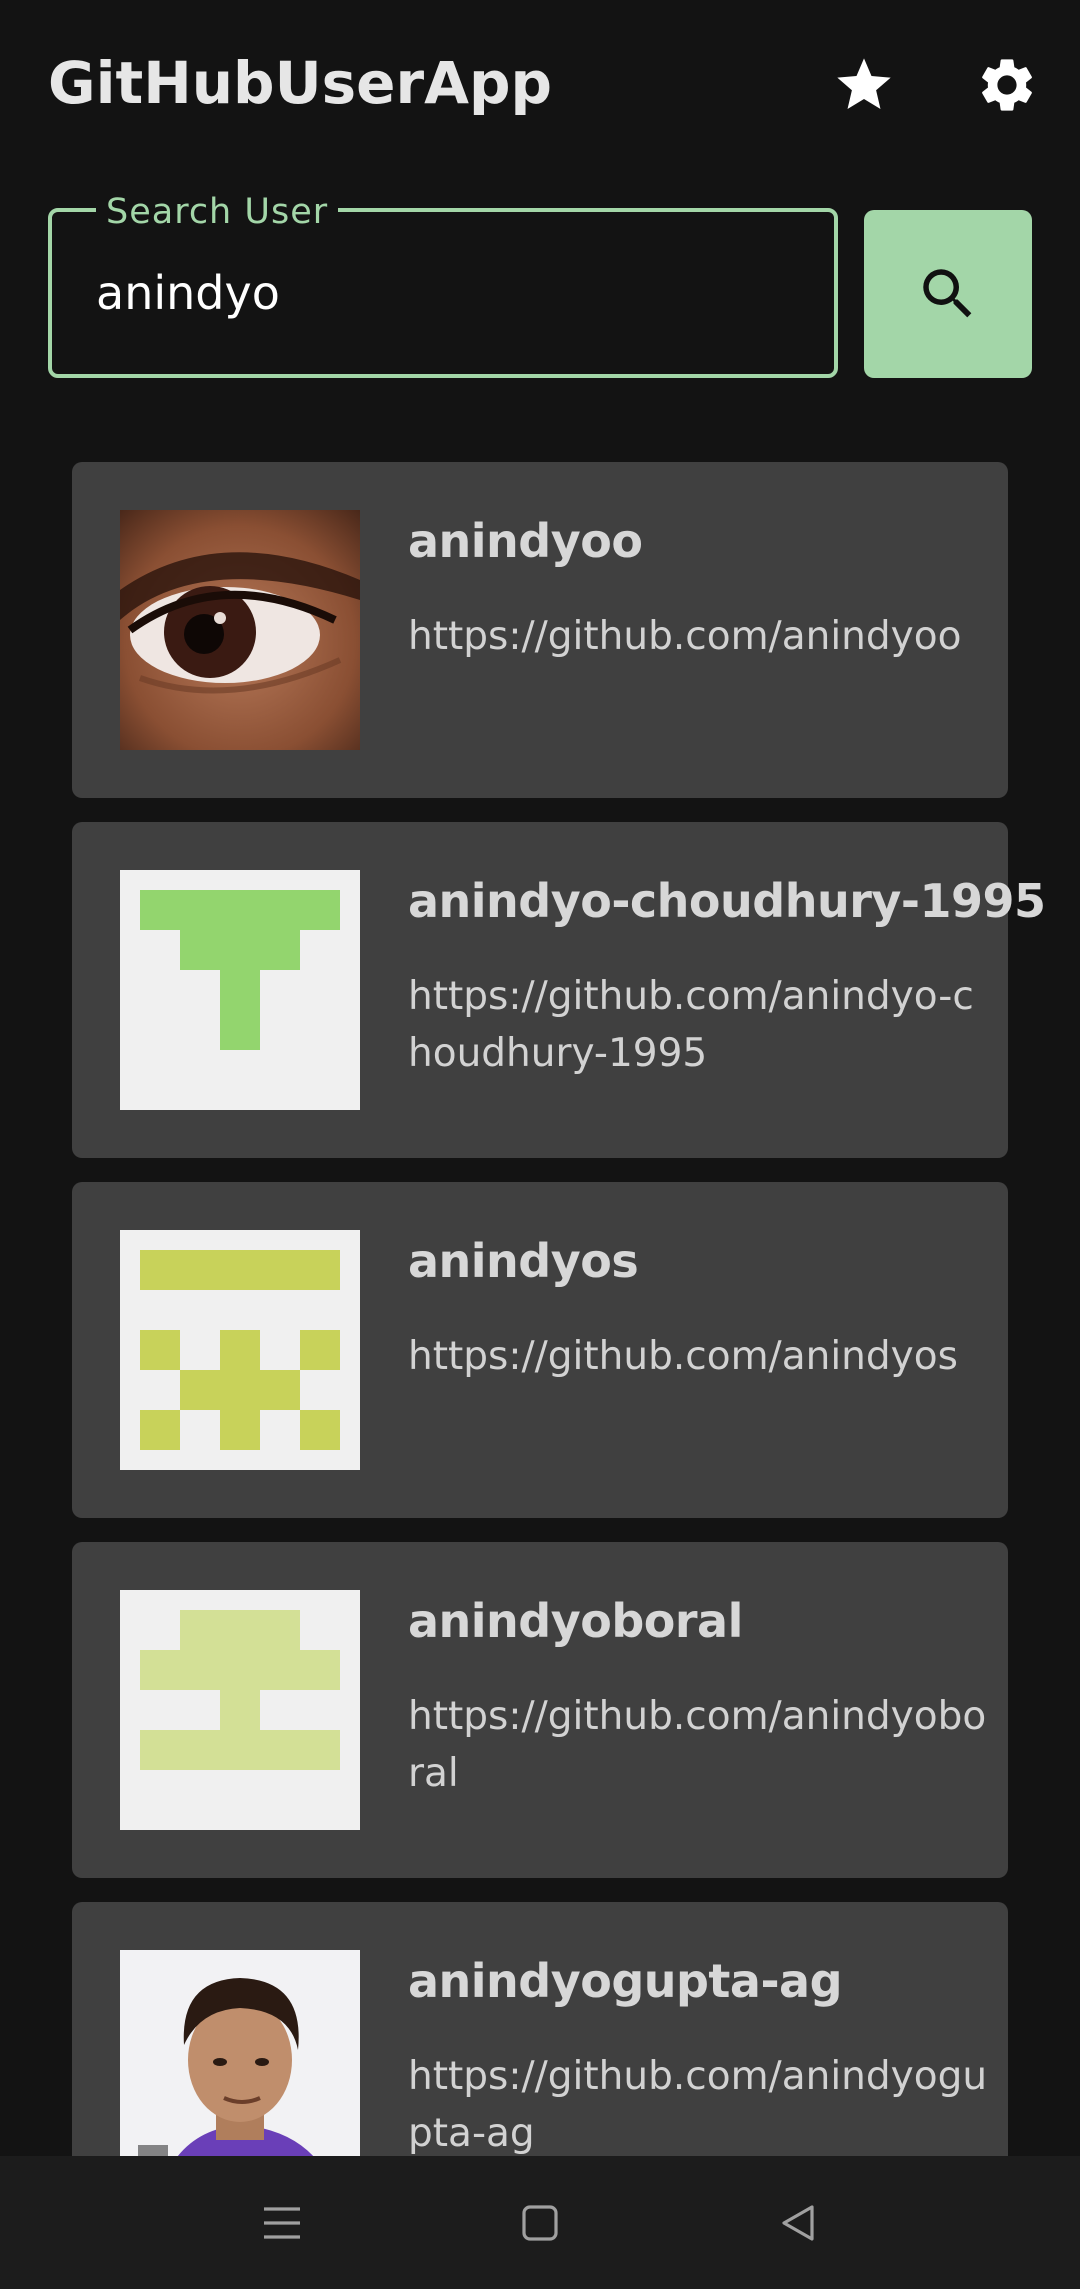 The width and height of the screenshot is (1080, 2289). I want to click on search-input, so click(443, 293).